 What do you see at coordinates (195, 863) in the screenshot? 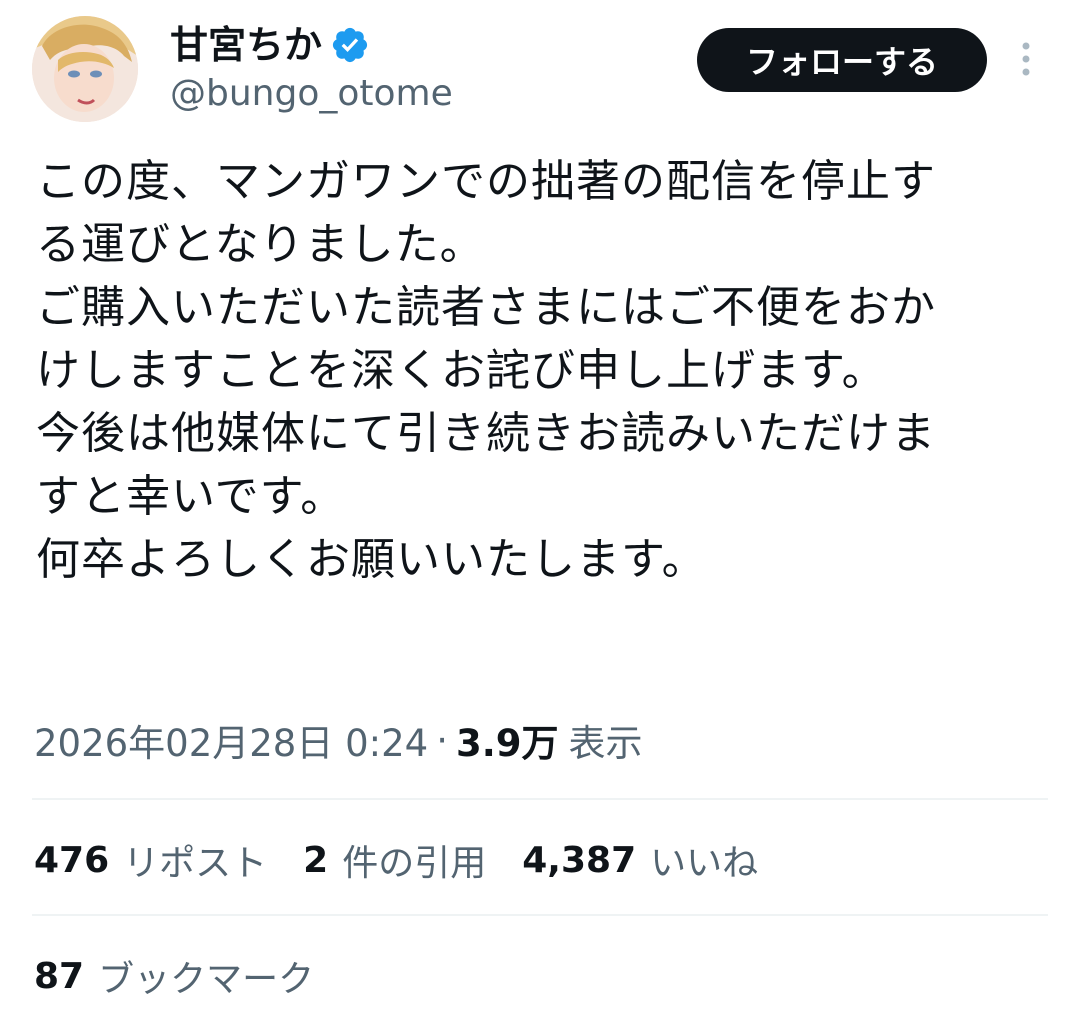
I see `reposts-label: リポスト` at bounding box center [195, 863].